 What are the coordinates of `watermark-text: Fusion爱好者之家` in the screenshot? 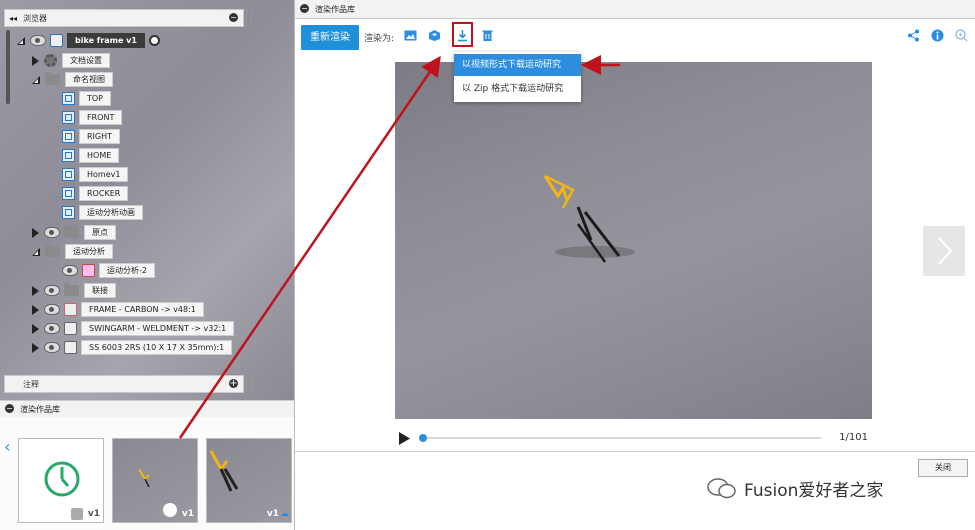 It's located at (814, 490).